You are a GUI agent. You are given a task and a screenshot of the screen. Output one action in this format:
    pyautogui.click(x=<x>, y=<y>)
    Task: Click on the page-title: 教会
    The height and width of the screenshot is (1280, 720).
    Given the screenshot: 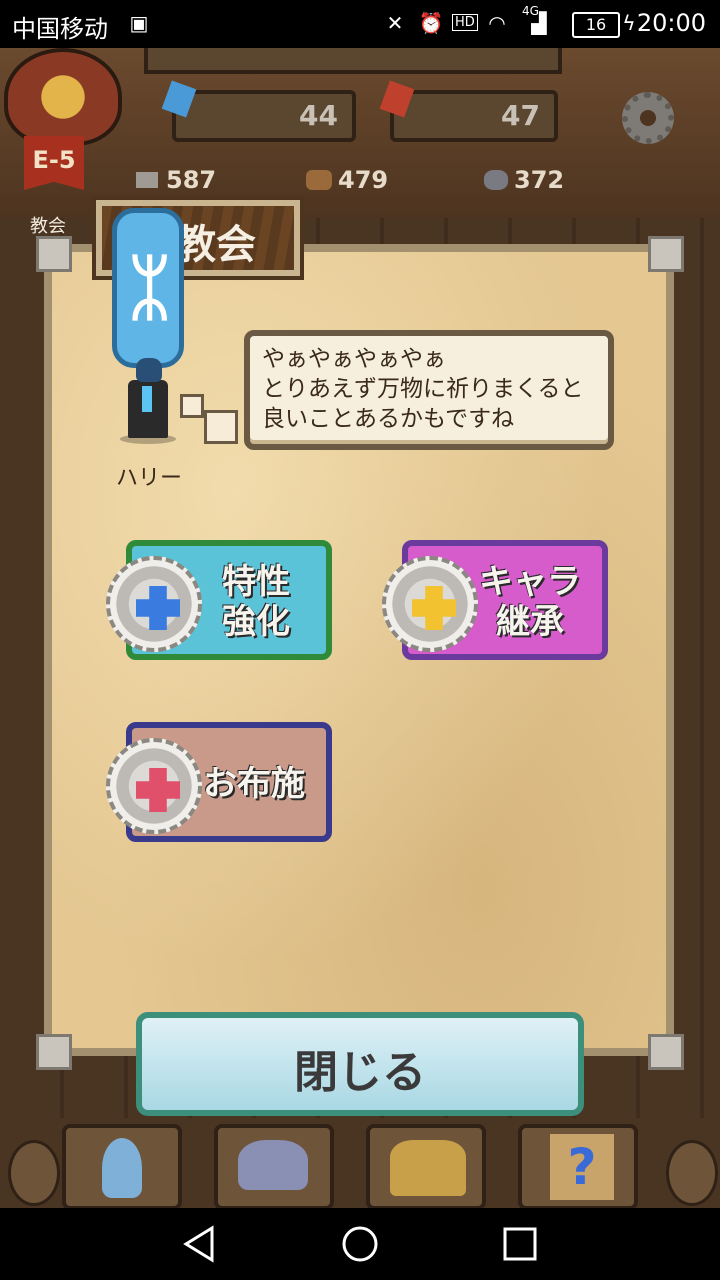 What is the action you would take?
    pyautogui.click(x=216, y=245)
    